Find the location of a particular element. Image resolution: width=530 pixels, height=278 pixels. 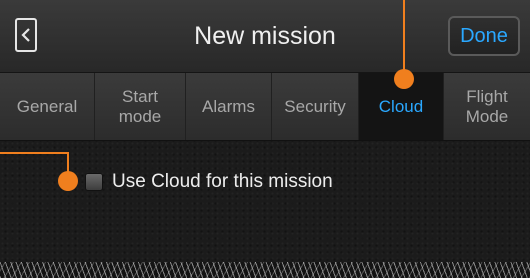

tab-general: General is located at coordinates (47, 106).